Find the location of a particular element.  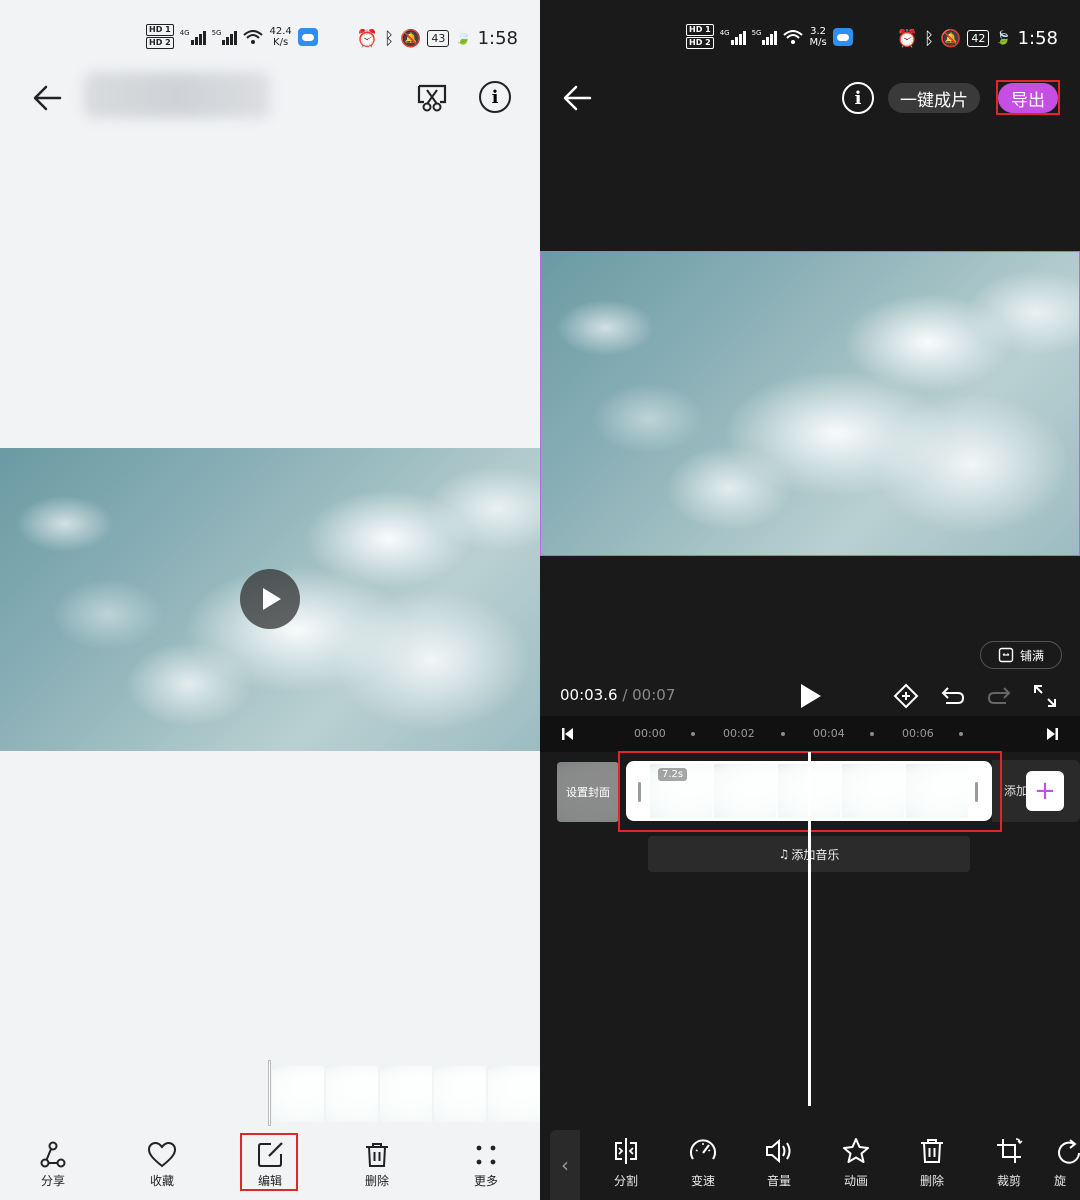

status-bar: HD 1 HD 2 4G 5G 3.2 M/s ⏰ ᛒ 🔕 42 🍃 1:58 is located at coordinates (810, 35).